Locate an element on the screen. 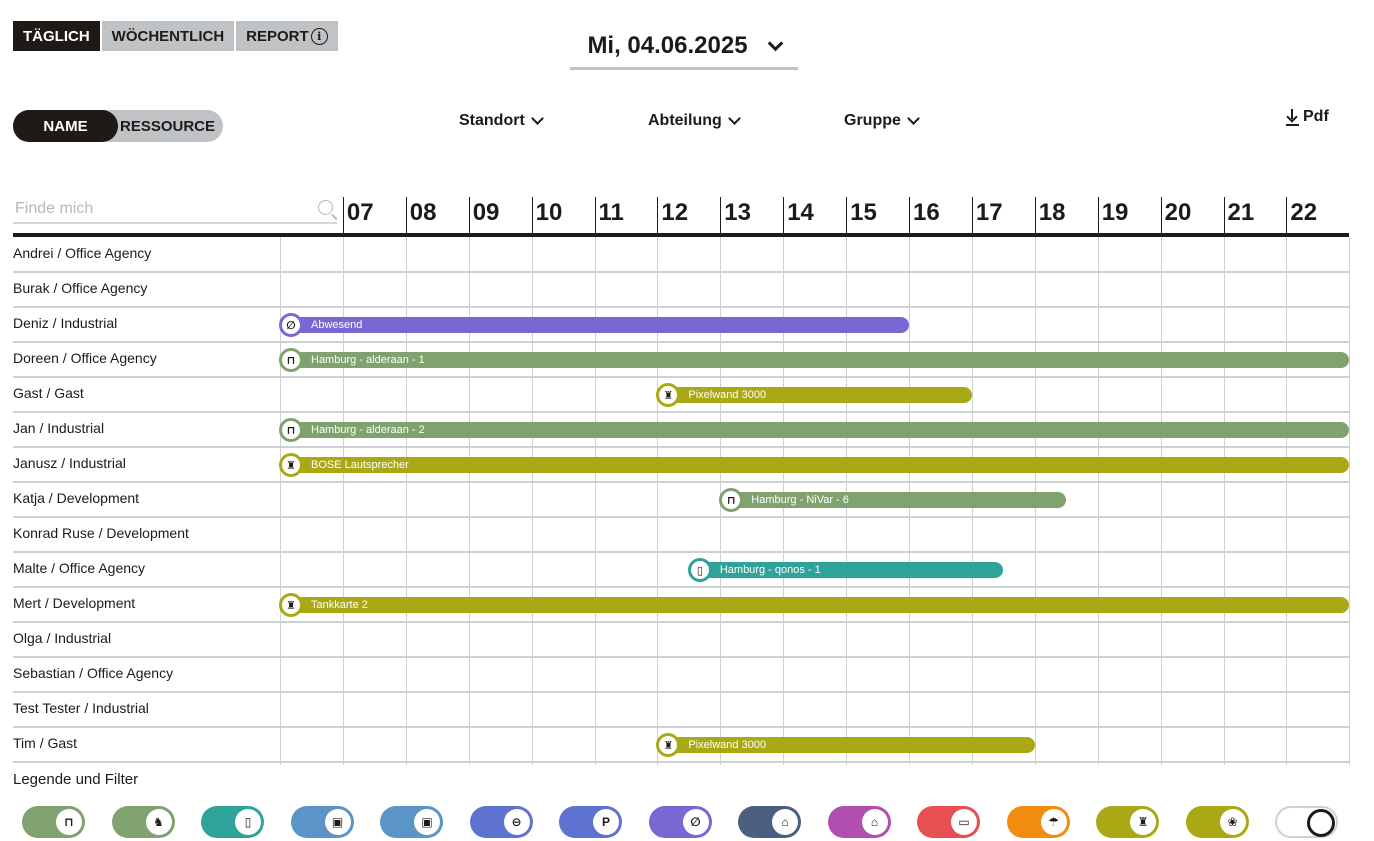 This screenshot has height=841, width=1374. legend-toggle-pet: ❀ is located at coordinates (1217, 822).